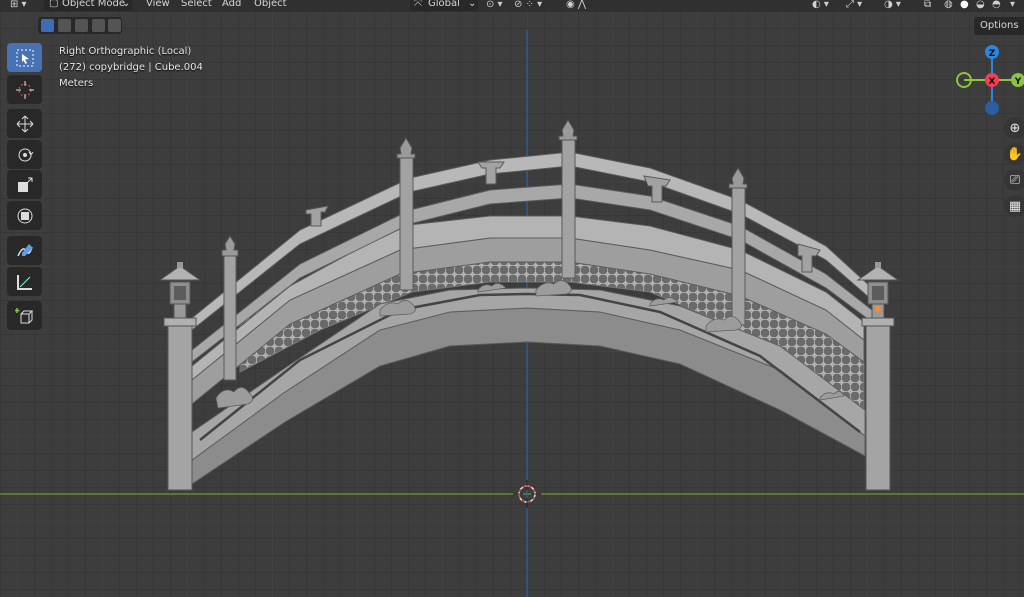 The image size is (1024, 597). What do you see at coordinates (47, 25) in the screenshot?
I see `select-new-icon` at bounding box center [47, 25].